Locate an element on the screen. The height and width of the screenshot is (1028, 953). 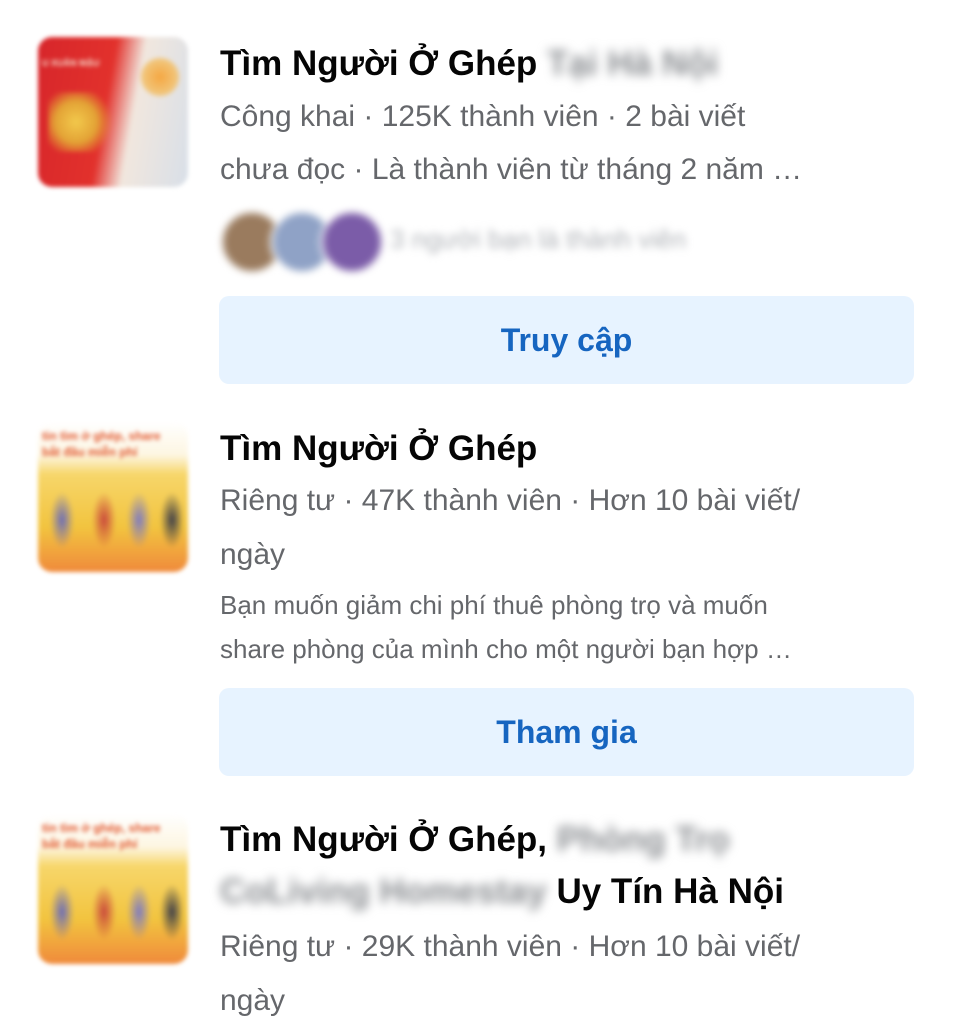
group-name-obscured: CoLiving Homestay is located at coordinates (383, 891).